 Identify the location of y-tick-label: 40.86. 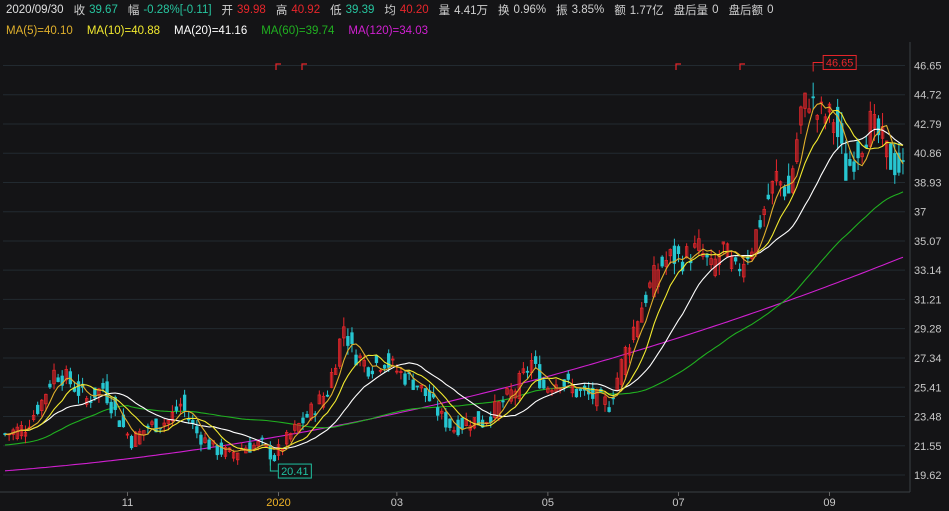
(928, 154).